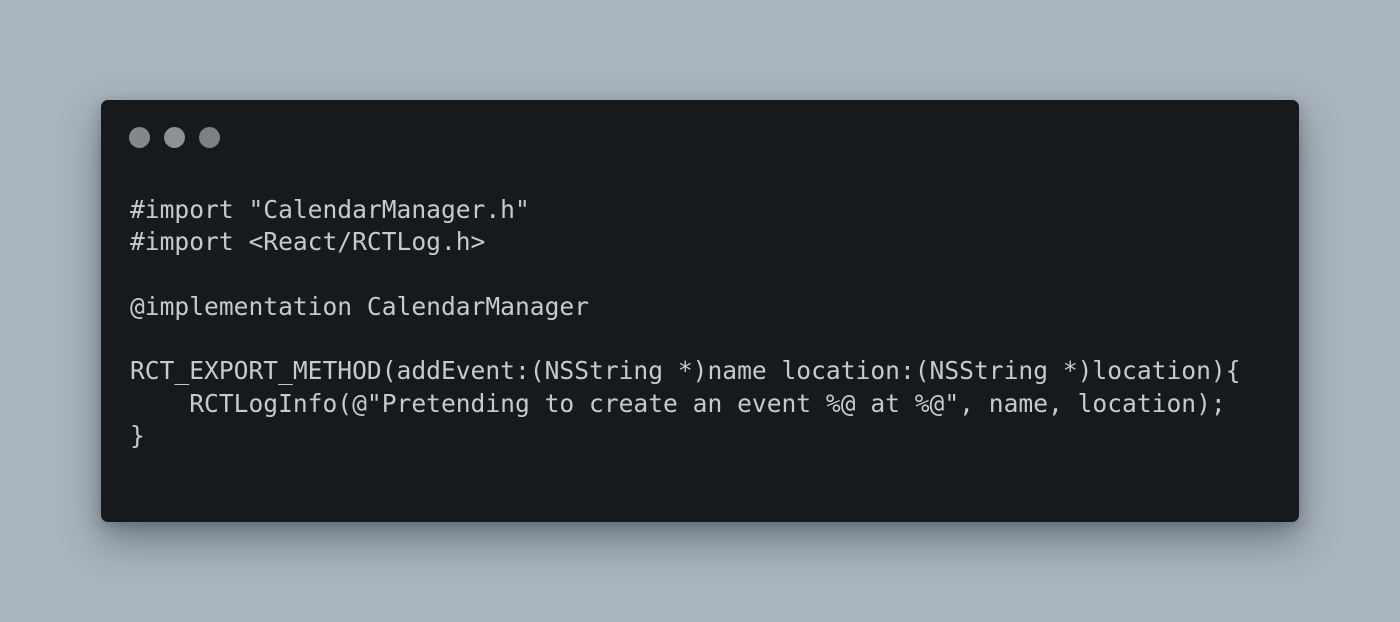 The width and height of the screenshot is (1400, 622). What do you see at coordinates (308, 242) in the screenshot?
I see `code-line: #import <React/RCTLog.h>` at bounding box center [308, 242].